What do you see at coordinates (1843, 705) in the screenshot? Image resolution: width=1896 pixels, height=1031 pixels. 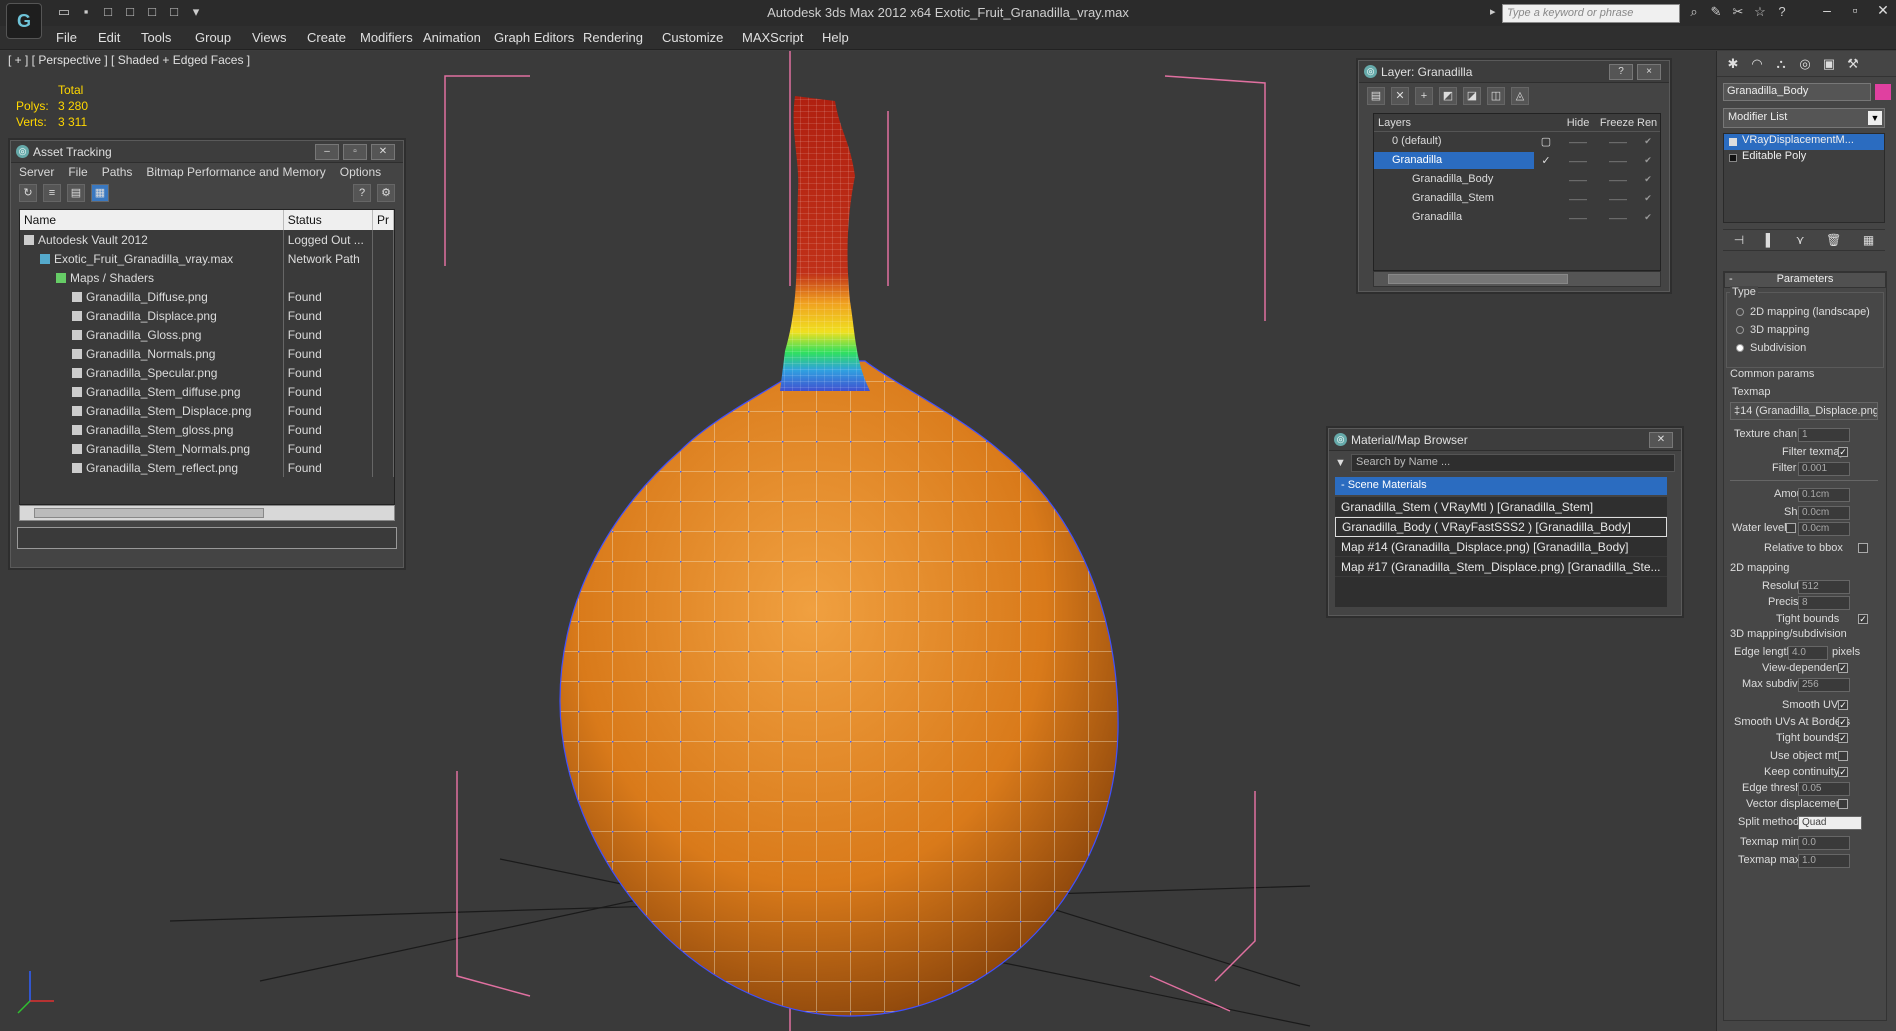 I see `smooth-uvs-checkbox: ✓` at bounding box center [1843, 705].